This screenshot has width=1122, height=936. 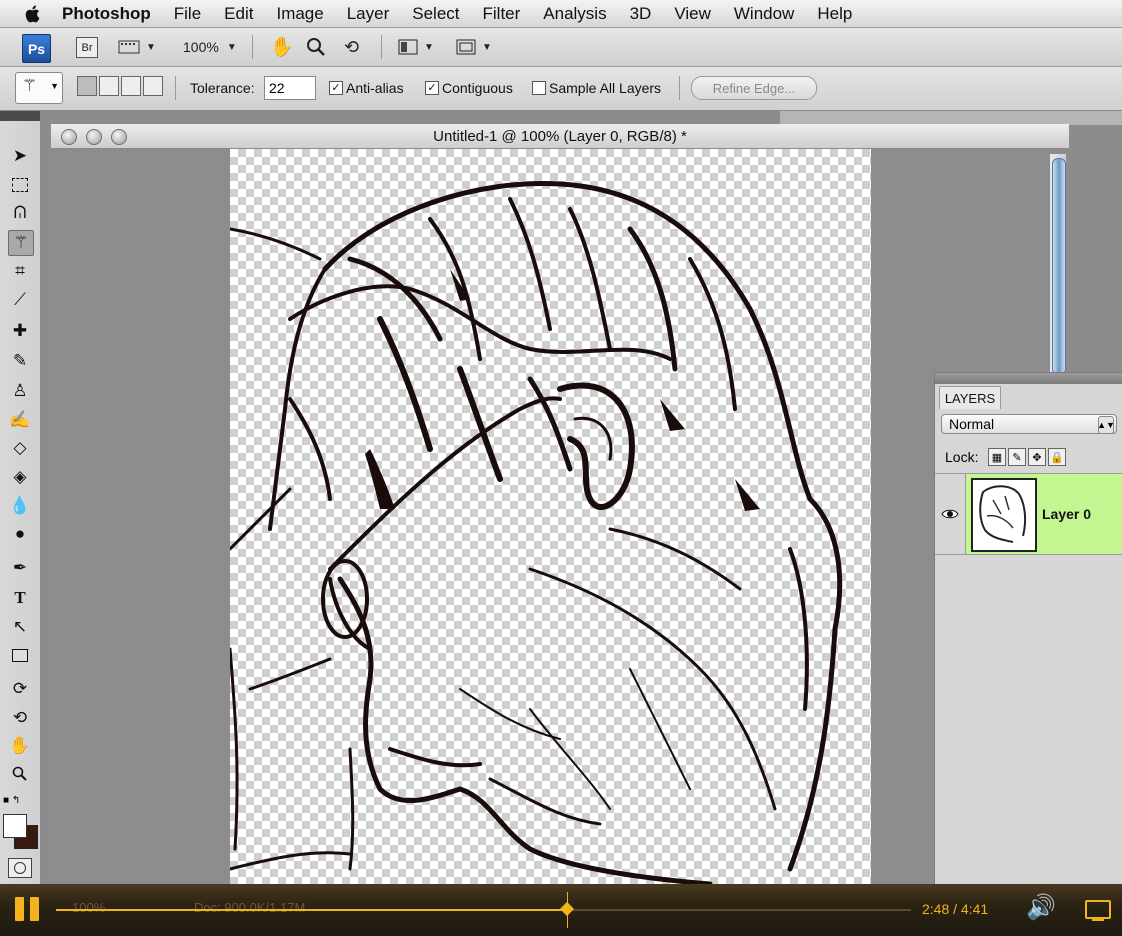 What do you see at coordinates (596, 88) in the screenshot?
I see `sample-all-layers-checkbox: Sample All Layers` at bounding box center [596, 88].